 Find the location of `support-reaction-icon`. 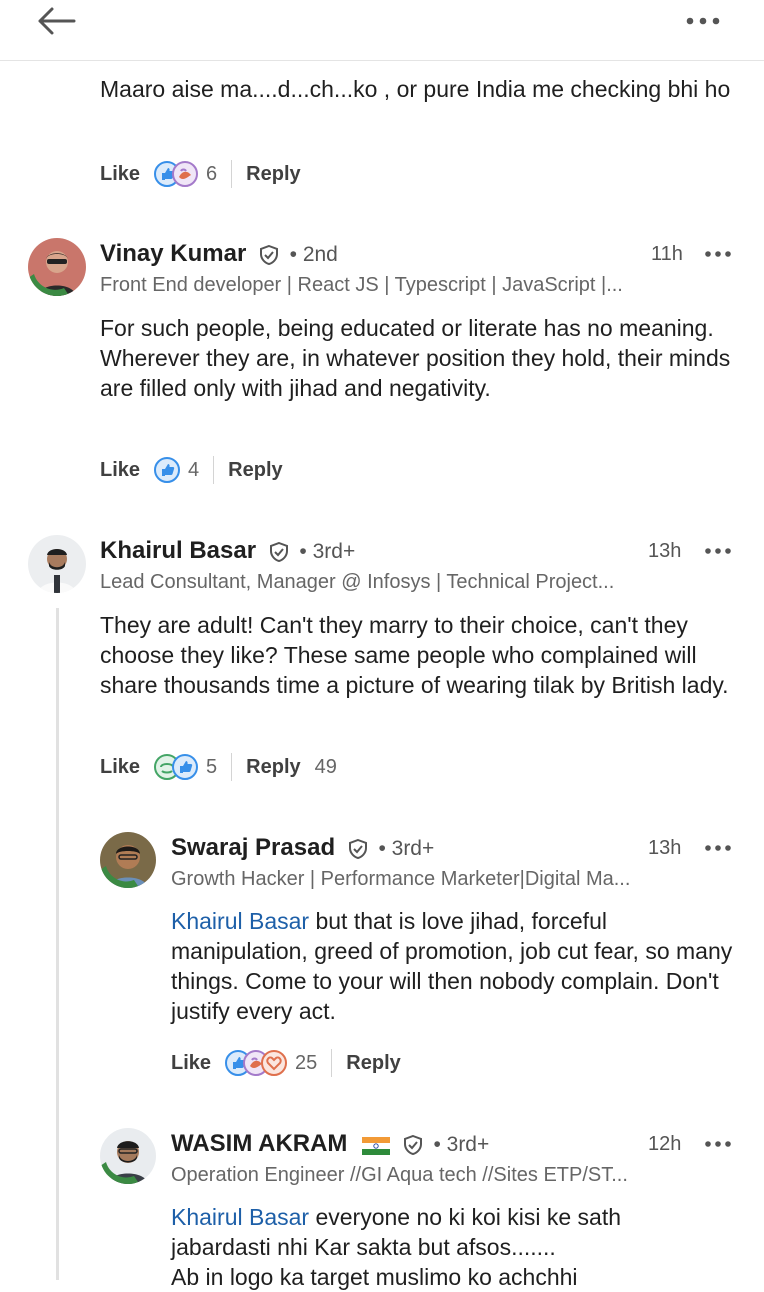

support-reaction-icon is located at coordinates (185, 174).